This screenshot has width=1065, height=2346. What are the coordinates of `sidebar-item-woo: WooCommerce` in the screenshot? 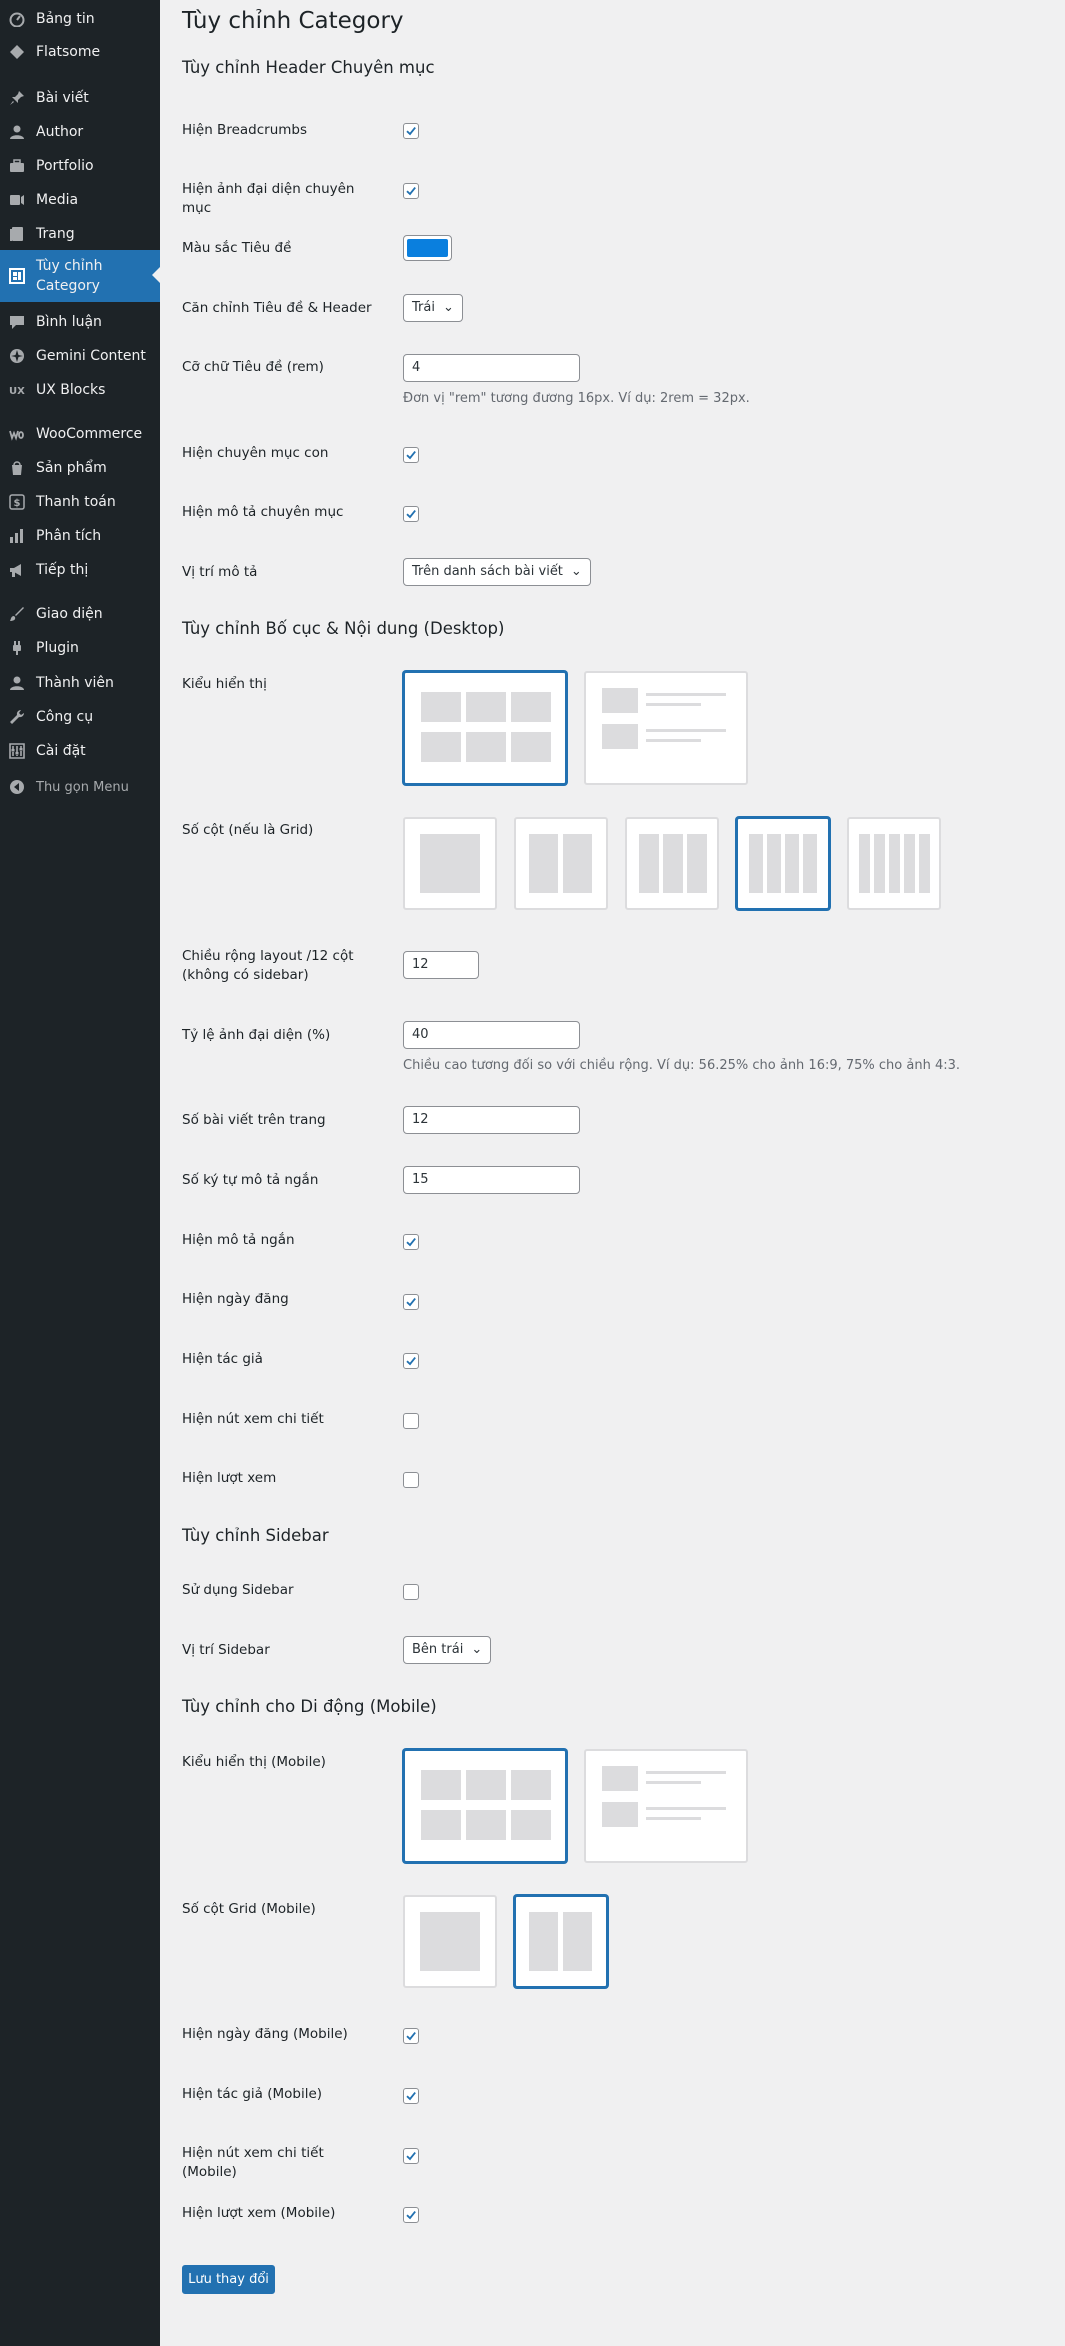 It's located at (80, 434).